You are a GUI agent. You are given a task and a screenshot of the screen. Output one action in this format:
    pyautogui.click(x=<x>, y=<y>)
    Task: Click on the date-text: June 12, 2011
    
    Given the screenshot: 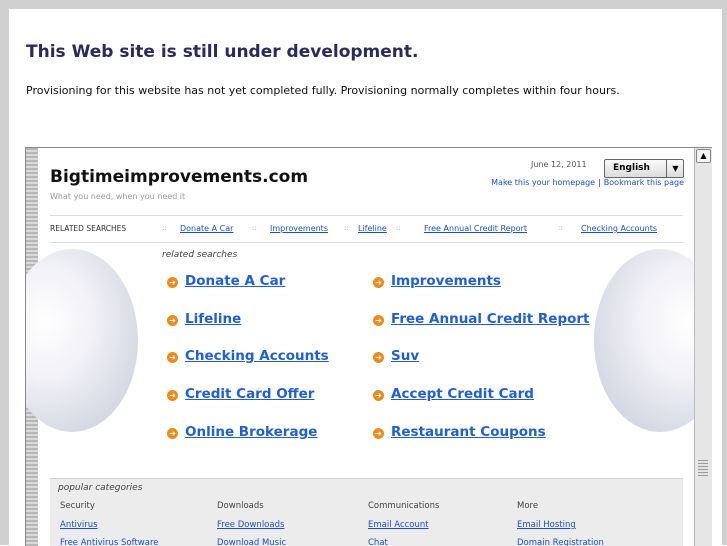 What is the action you would take?
    pyautogui.click(x=559, y=164)
    